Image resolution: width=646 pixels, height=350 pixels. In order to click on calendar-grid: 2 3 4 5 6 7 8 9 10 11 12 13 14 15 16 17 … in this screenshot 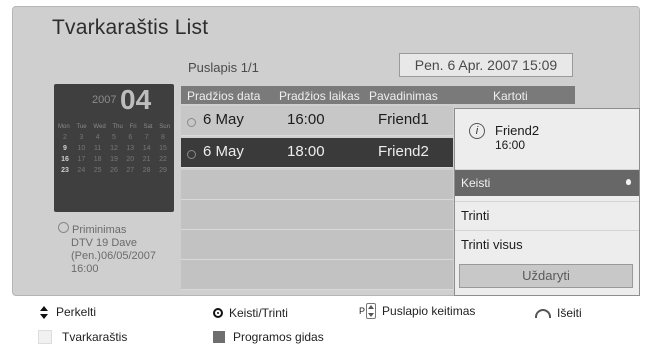, I will do `click(114, 156)`.